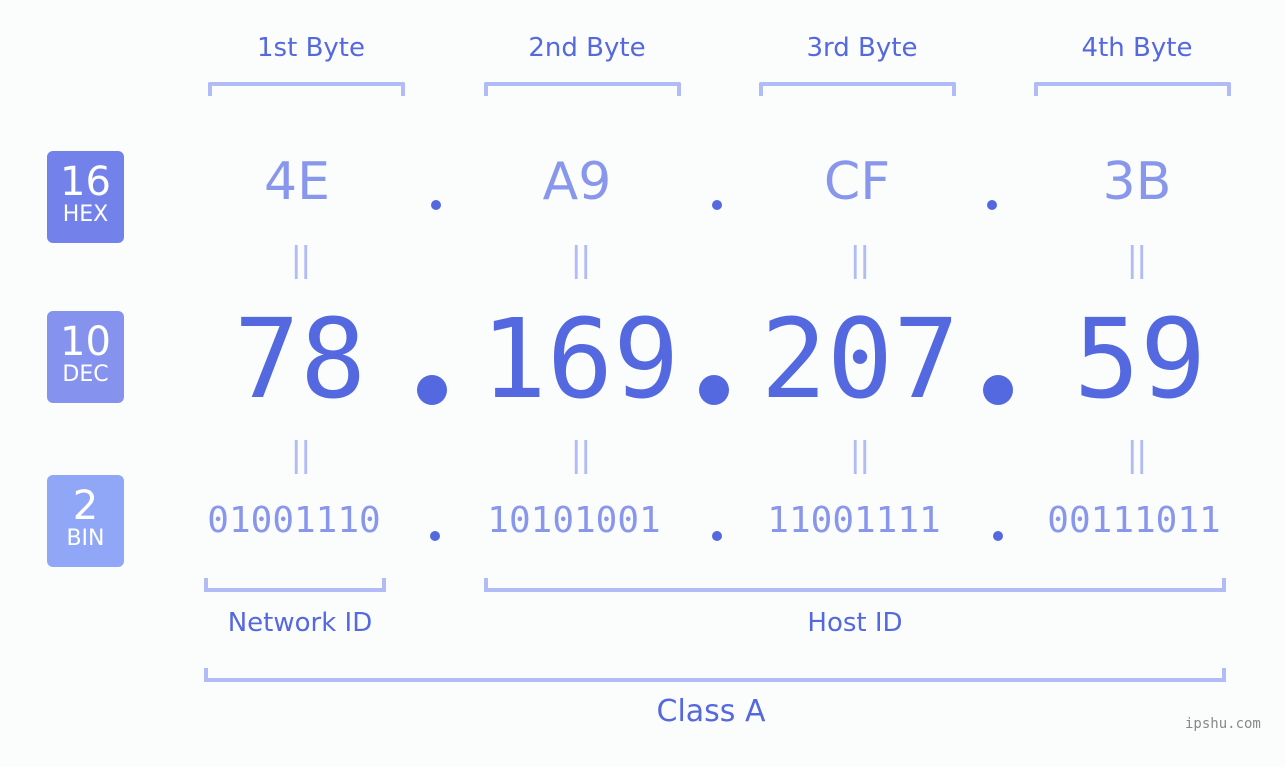  I want to click on bin-value-4: 00111011, so click(1134, 520).